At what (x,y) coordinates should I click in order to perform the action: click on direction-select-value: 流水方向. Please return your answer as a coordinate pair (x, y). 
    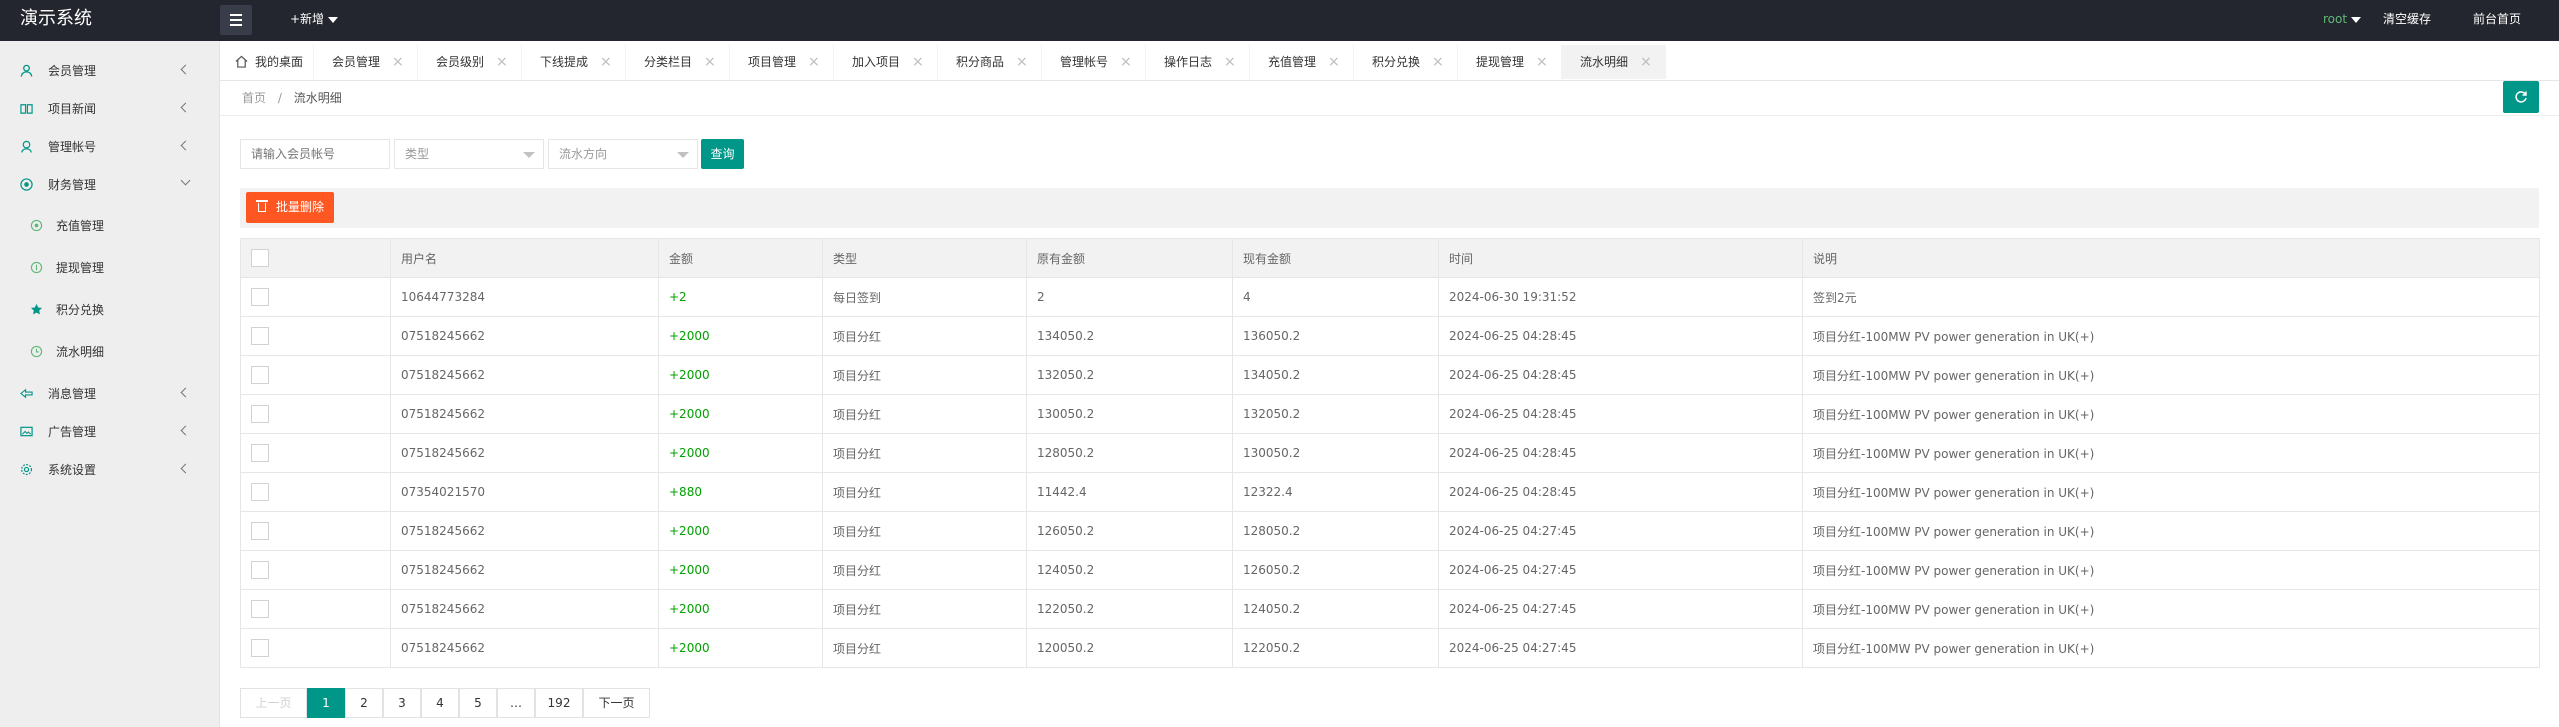
    Looking at the image, I should click on (583, 154).